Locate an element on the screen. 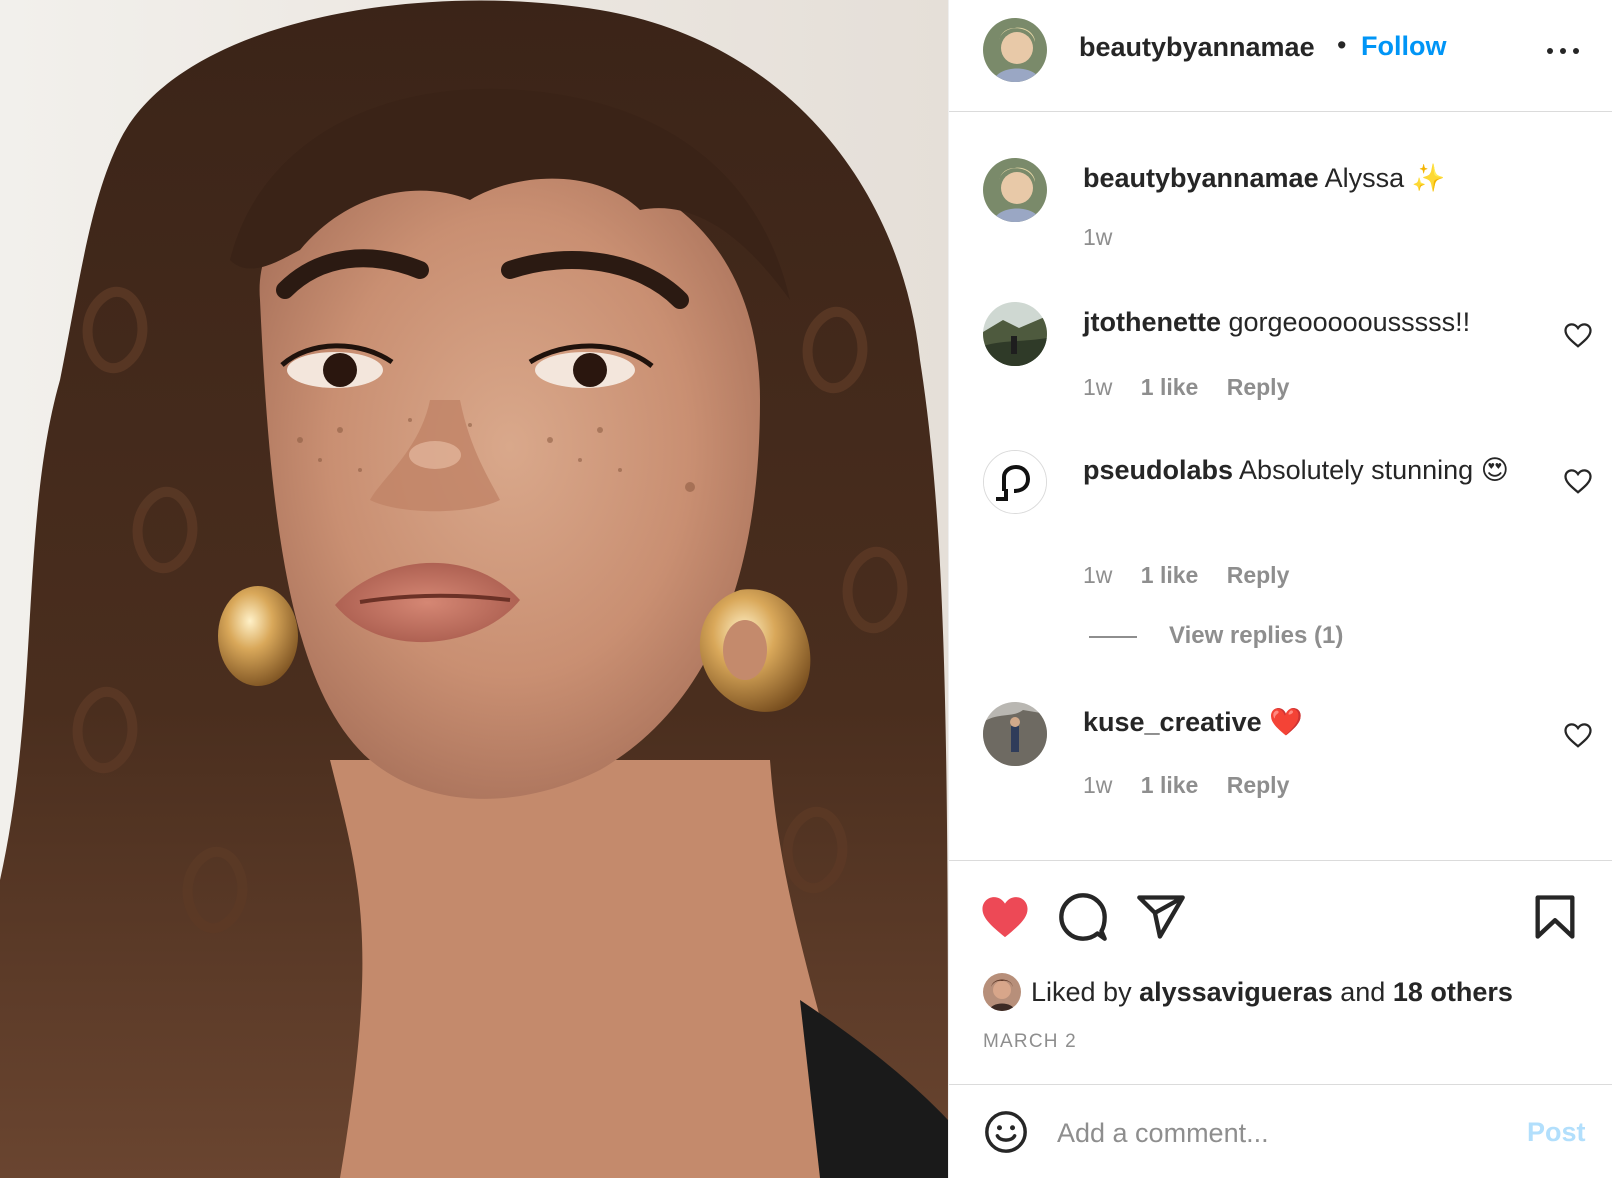  caption: beautybyannamae Alyssa ✨ 1w is located at coordinates (1280, 213).